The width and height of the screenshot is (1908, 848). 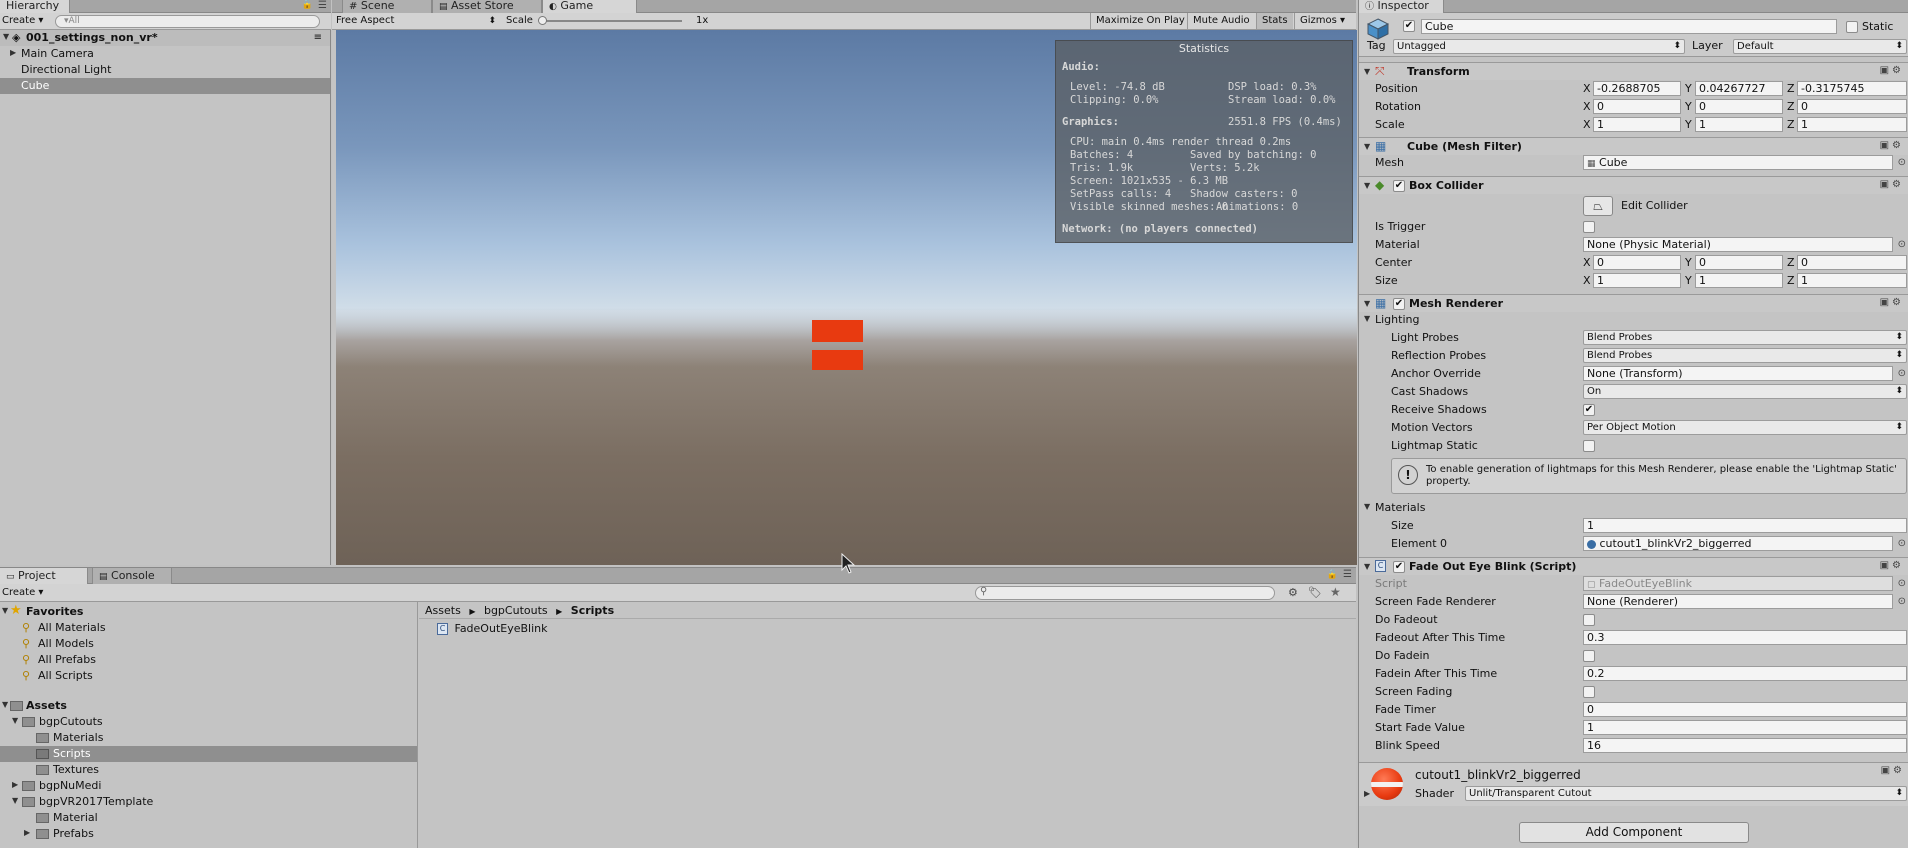 I want to click on favorite-item: ⚲ All Models, so click(x=208, y=644).